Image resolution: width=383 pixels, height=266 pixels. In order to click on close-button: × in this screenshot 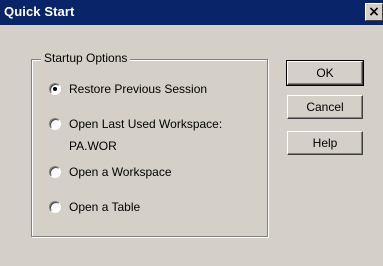, I will do `click(374, 12)`.